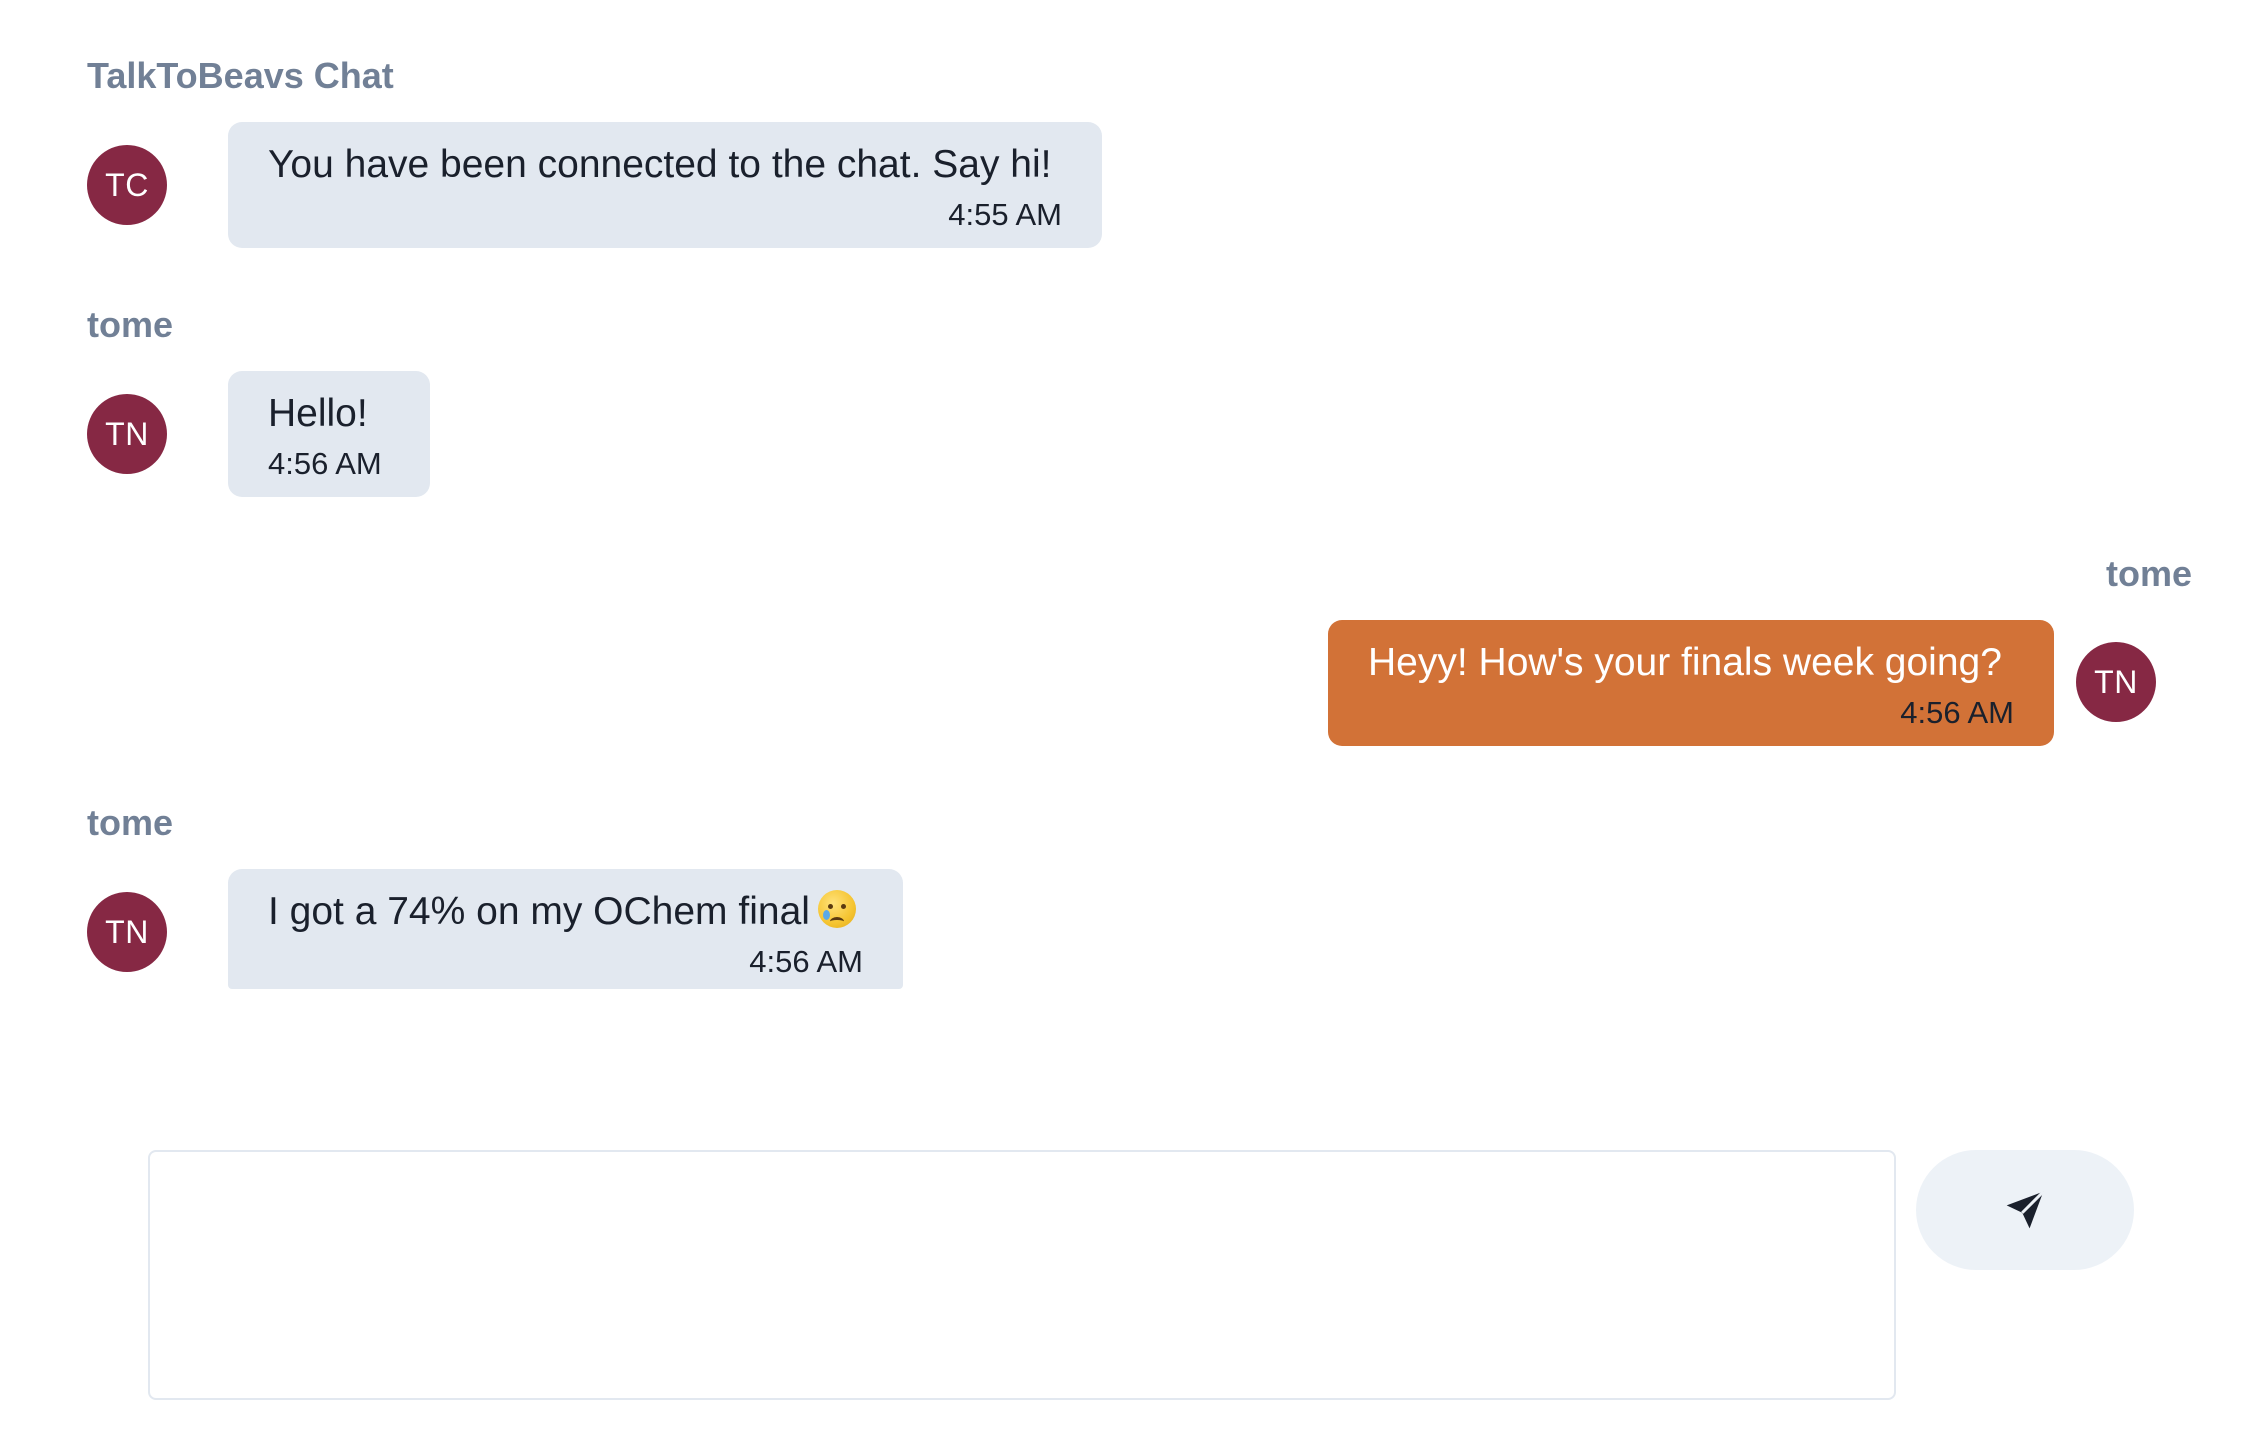  What do you see at coordinates (836, 909) in the screenshot?
I see `crying-face-emoji-icon` at bounding box center [836, 909].